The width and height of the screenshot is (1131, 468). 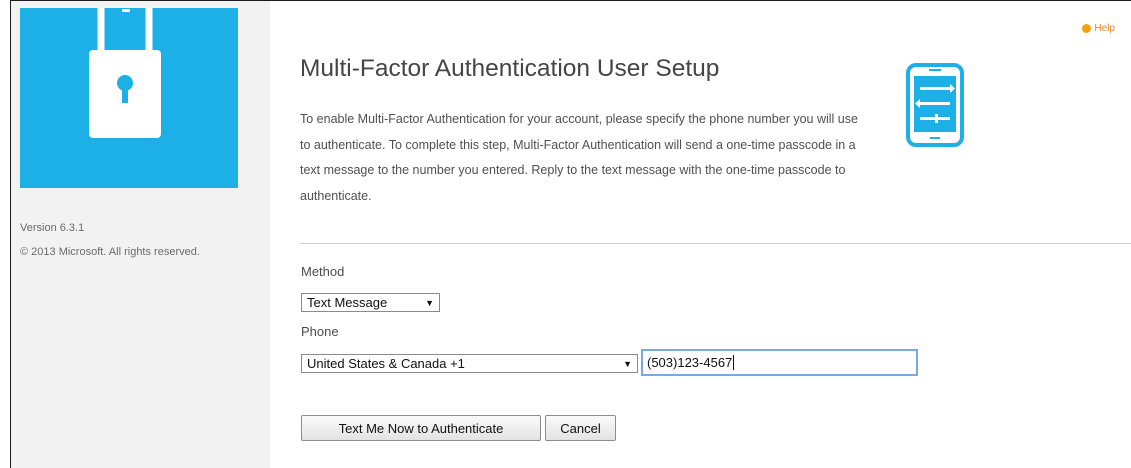 I want to click on phone-number-input: (503)123-4567, so click(x=779, y=362).